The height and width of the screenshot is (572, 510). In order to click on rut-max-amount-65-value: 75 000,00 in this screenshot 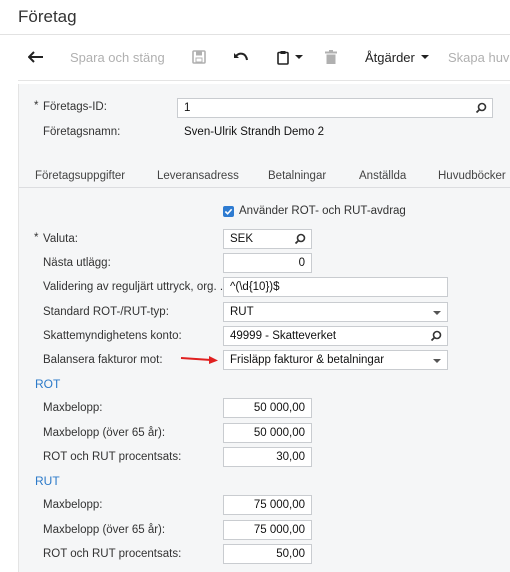, I will do `click(279, 530)`.